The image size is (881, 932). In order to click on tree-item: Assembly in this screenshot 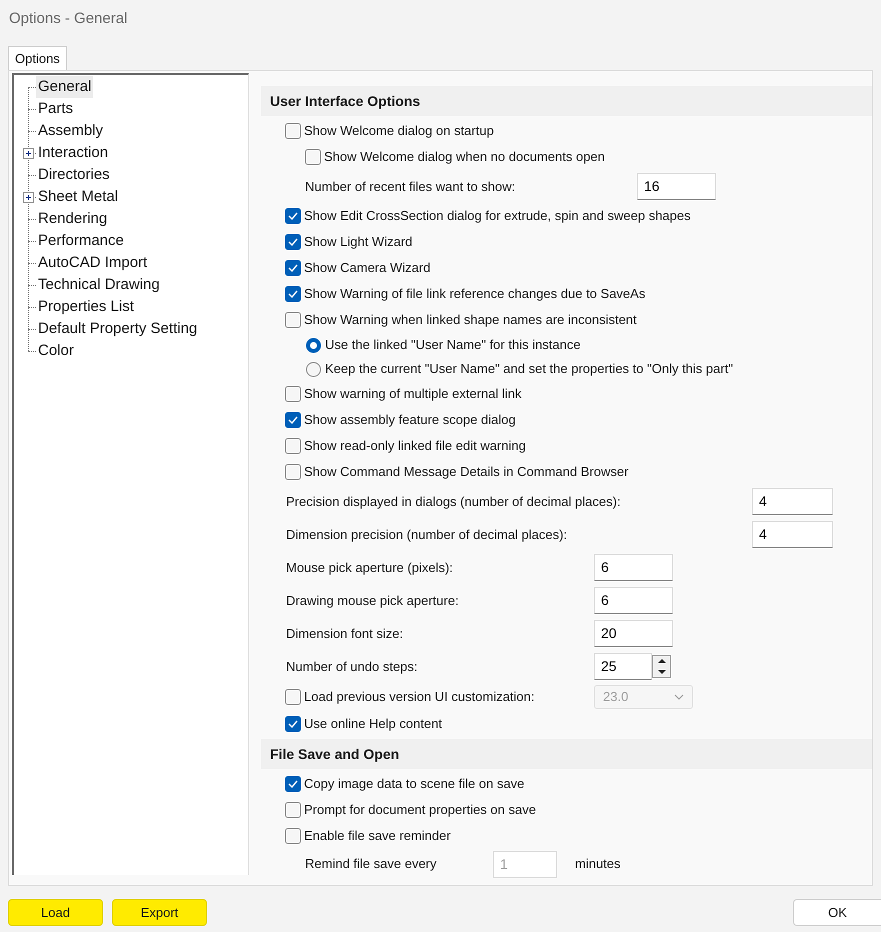, I will do `click(71, 131)`.